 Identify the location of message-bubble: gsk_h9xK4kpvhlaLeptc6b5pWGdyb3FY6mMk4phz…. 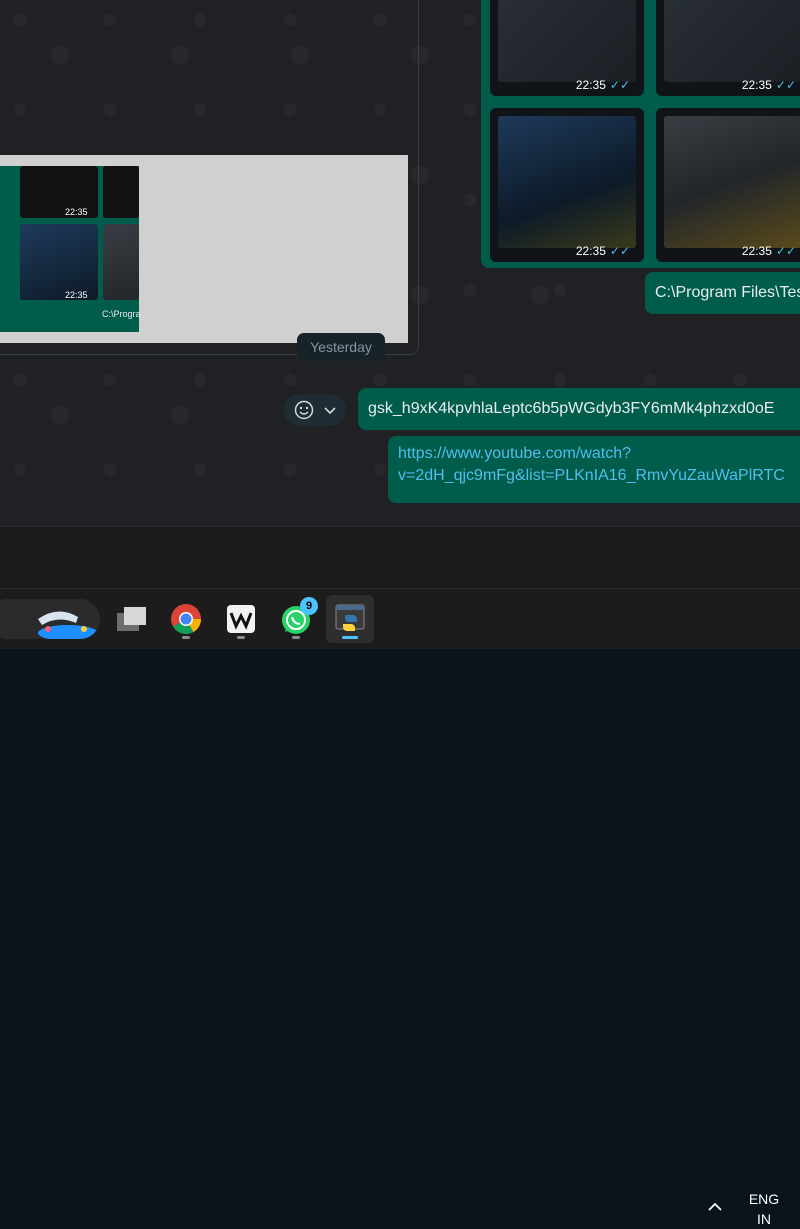
(579, 409).